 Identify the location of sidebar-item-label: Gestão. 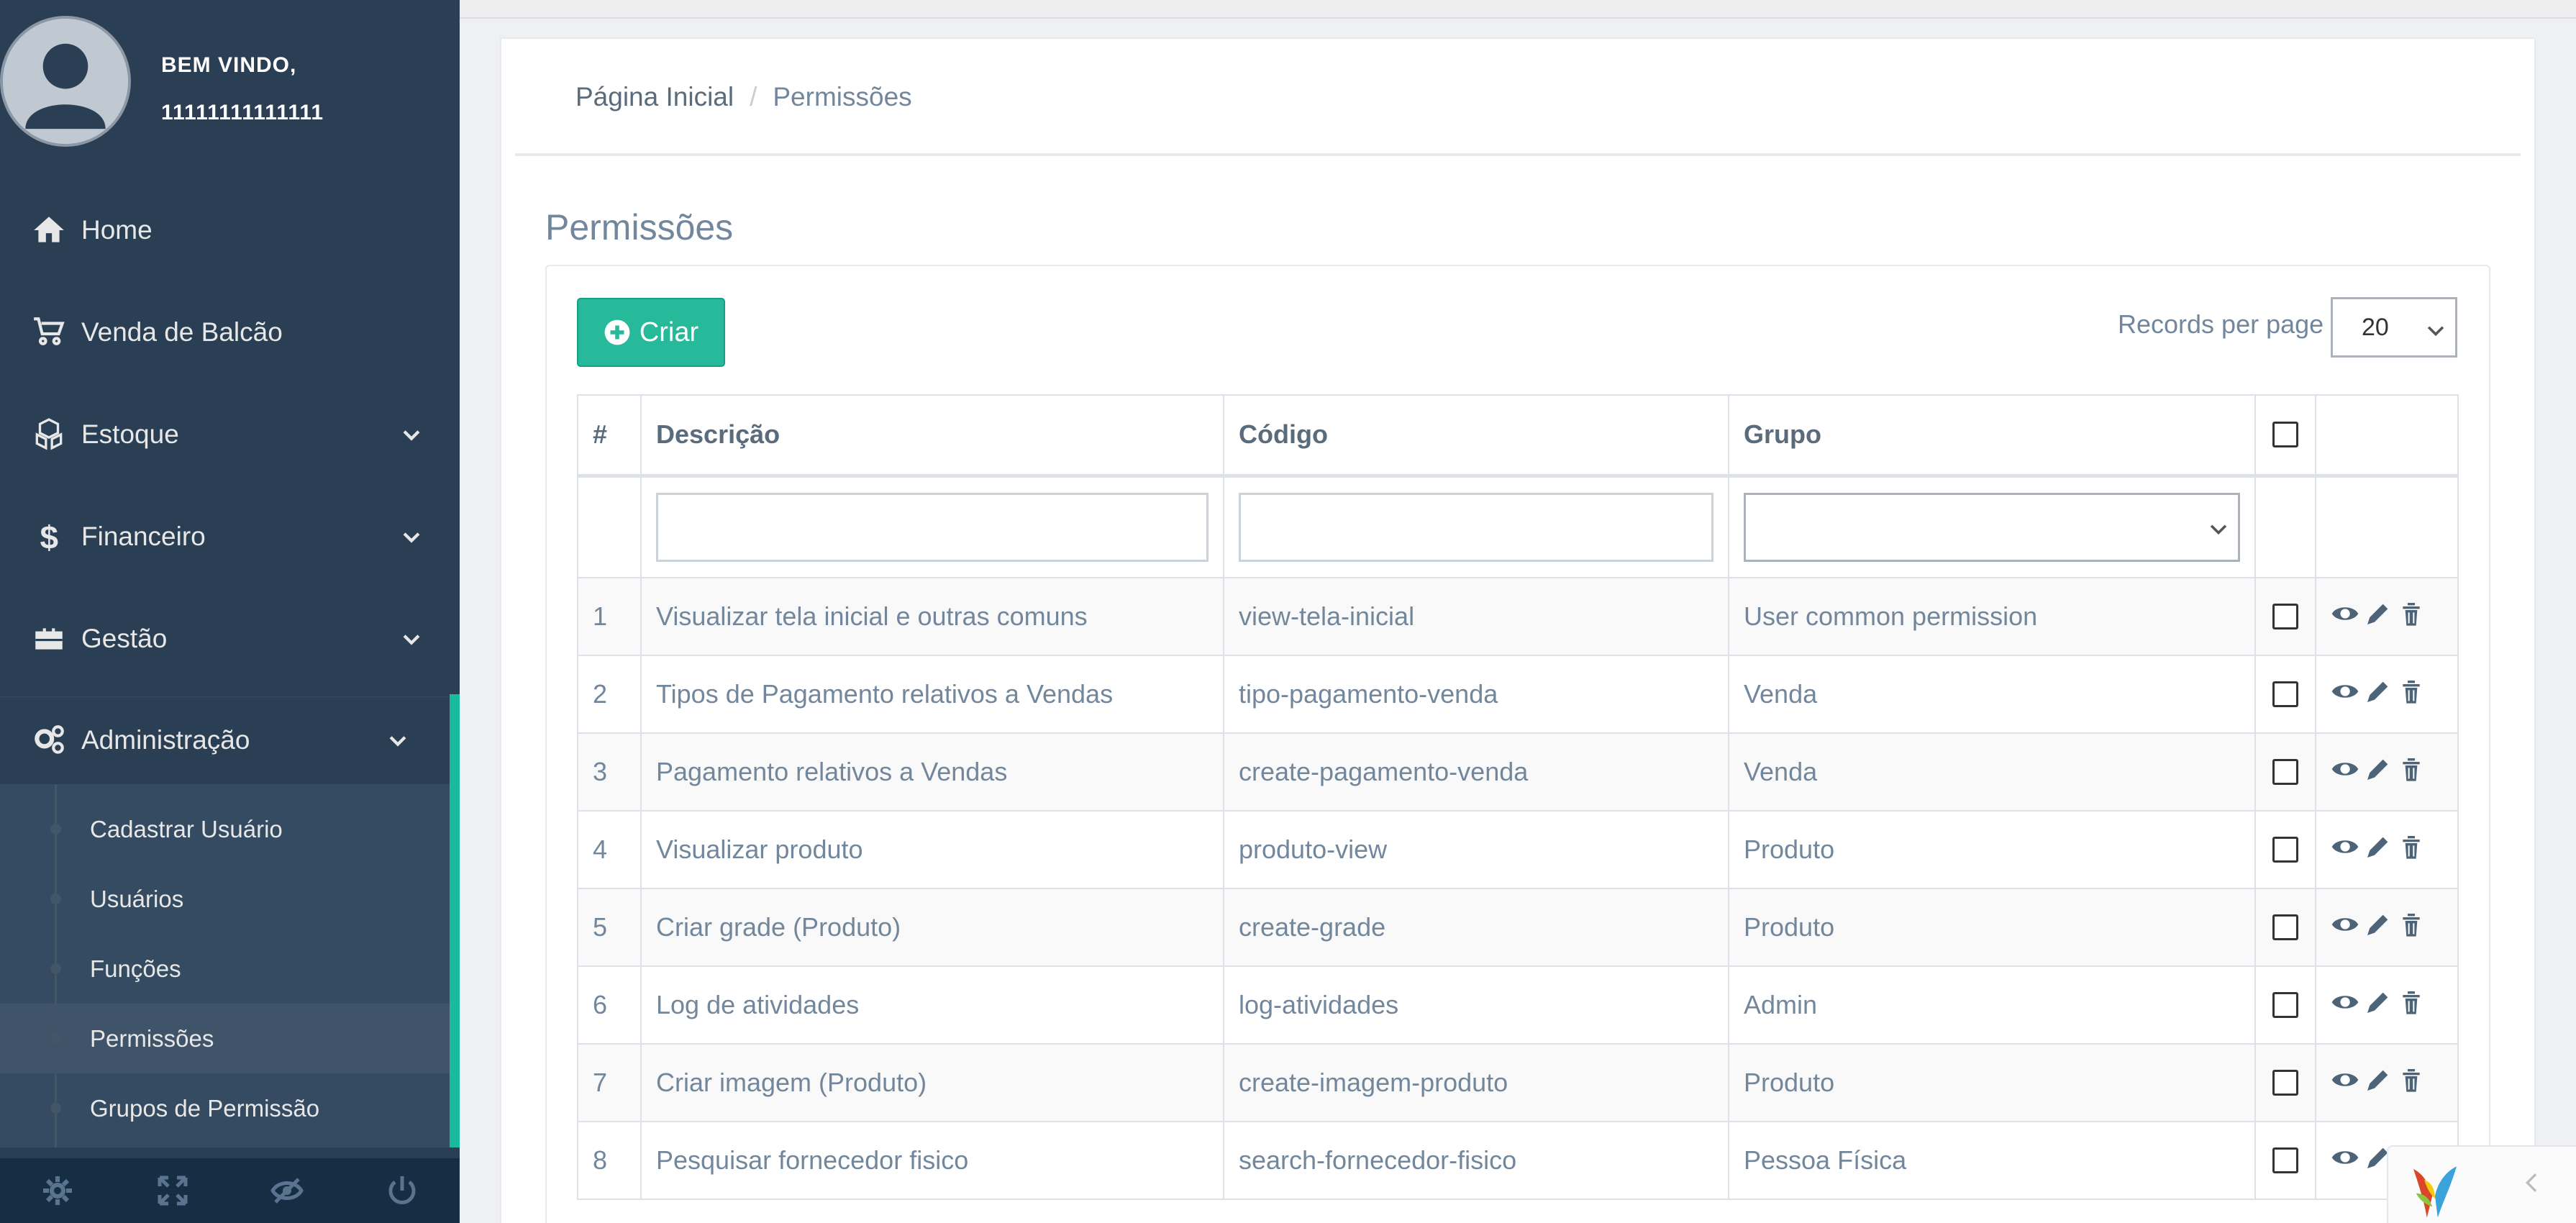
(124, 638).